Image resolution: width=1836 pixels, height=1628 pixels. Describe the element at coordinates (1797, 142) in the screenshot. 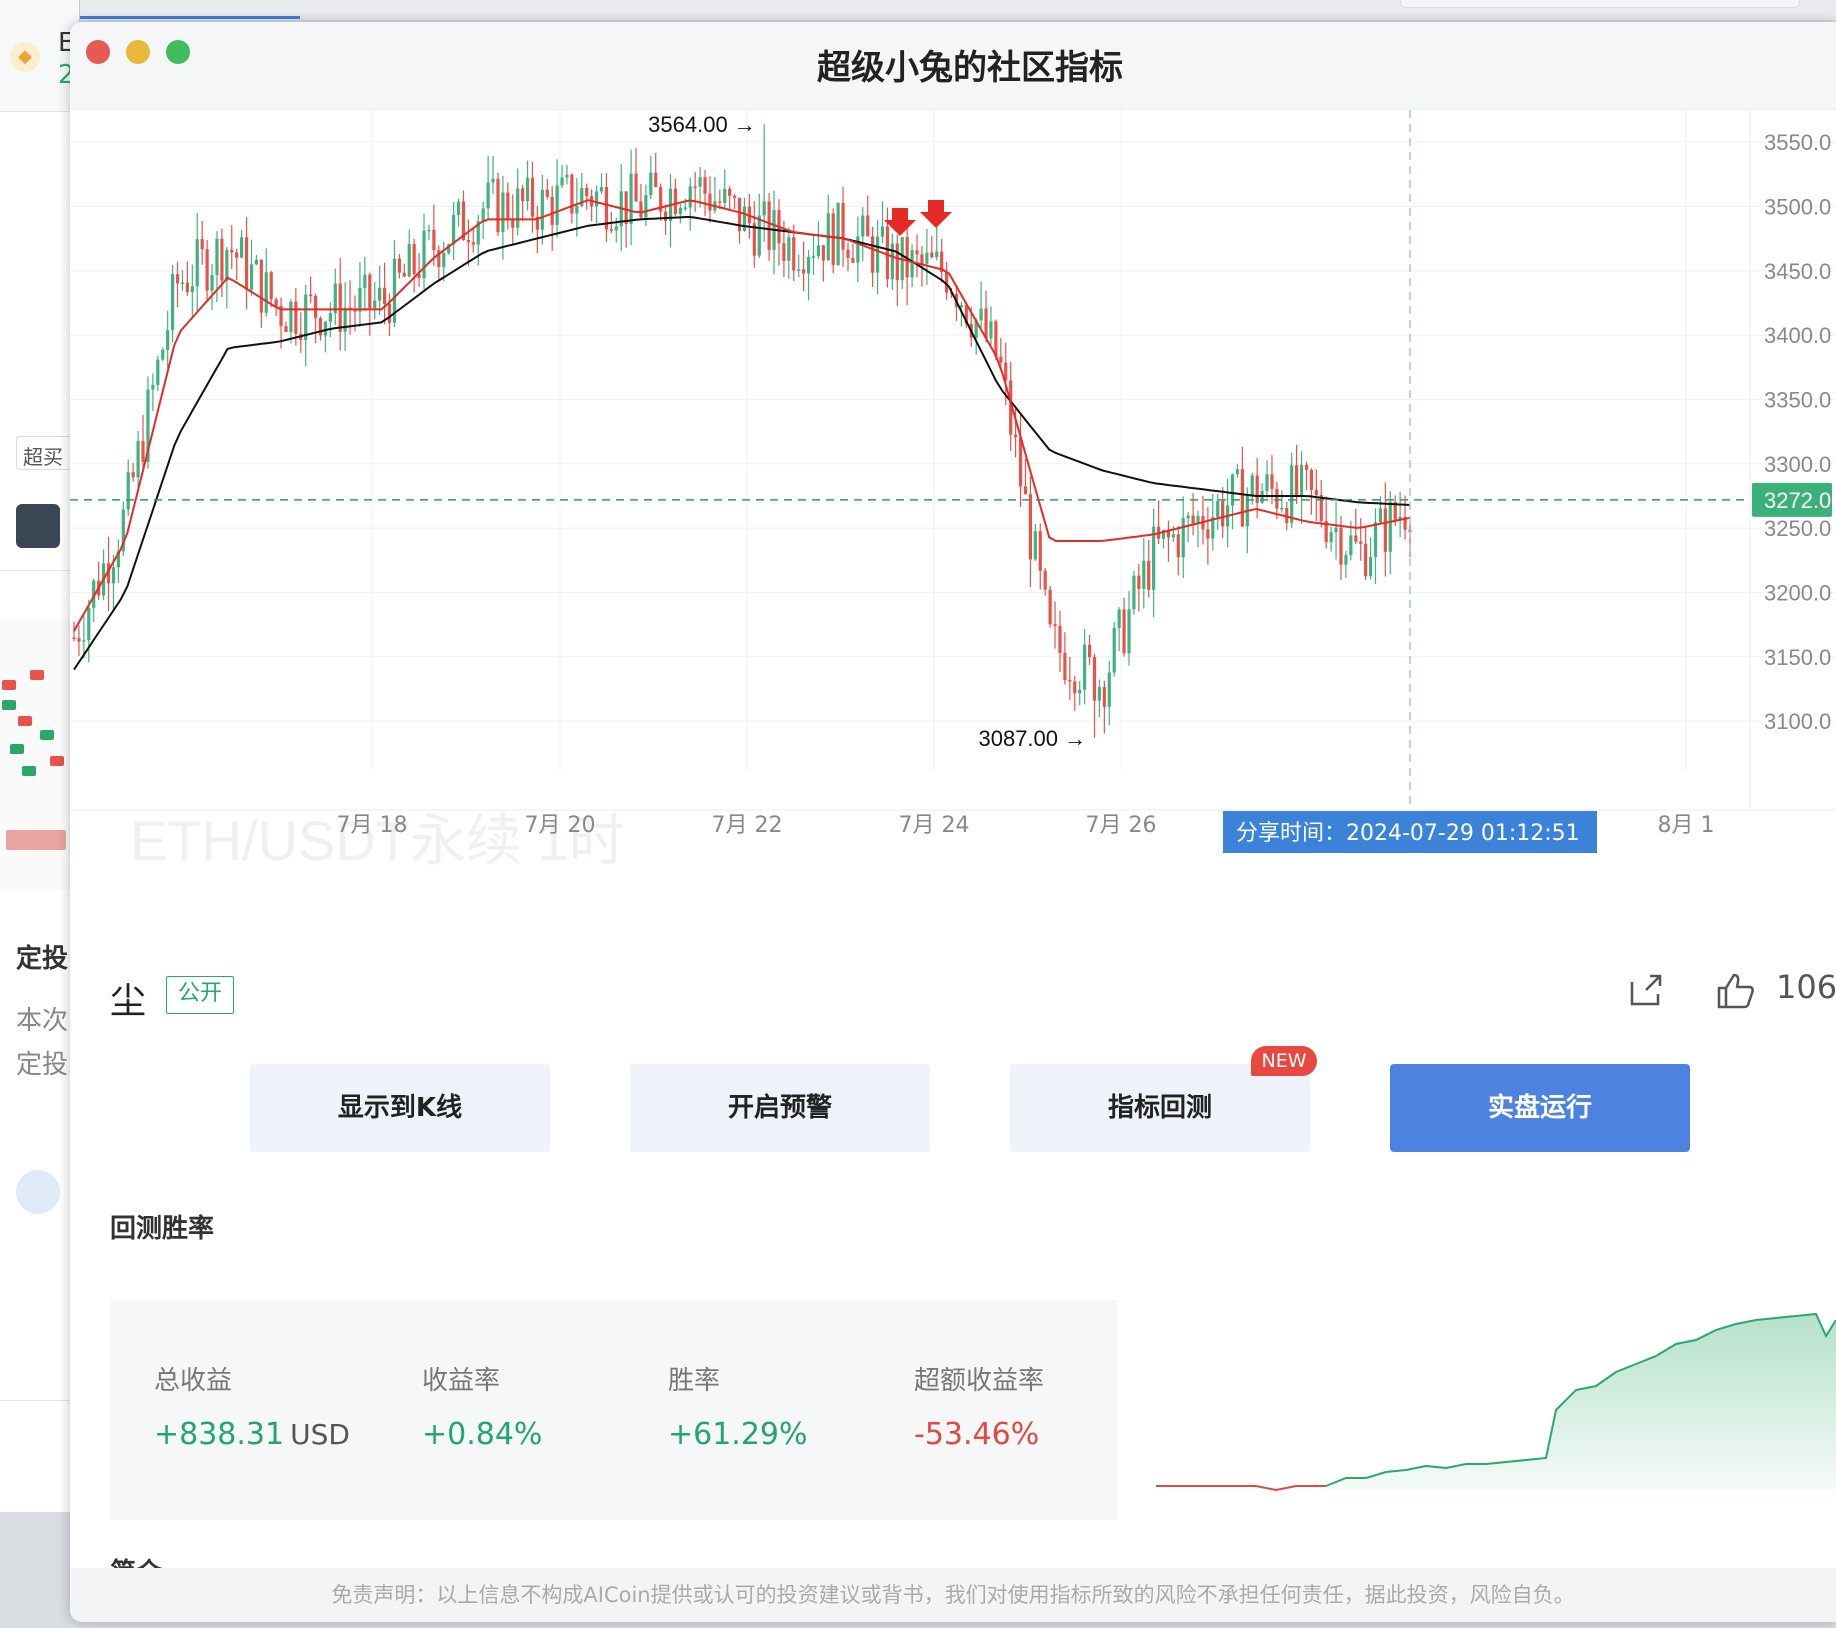

I see `y-tick-label: 3550.0` at that location.